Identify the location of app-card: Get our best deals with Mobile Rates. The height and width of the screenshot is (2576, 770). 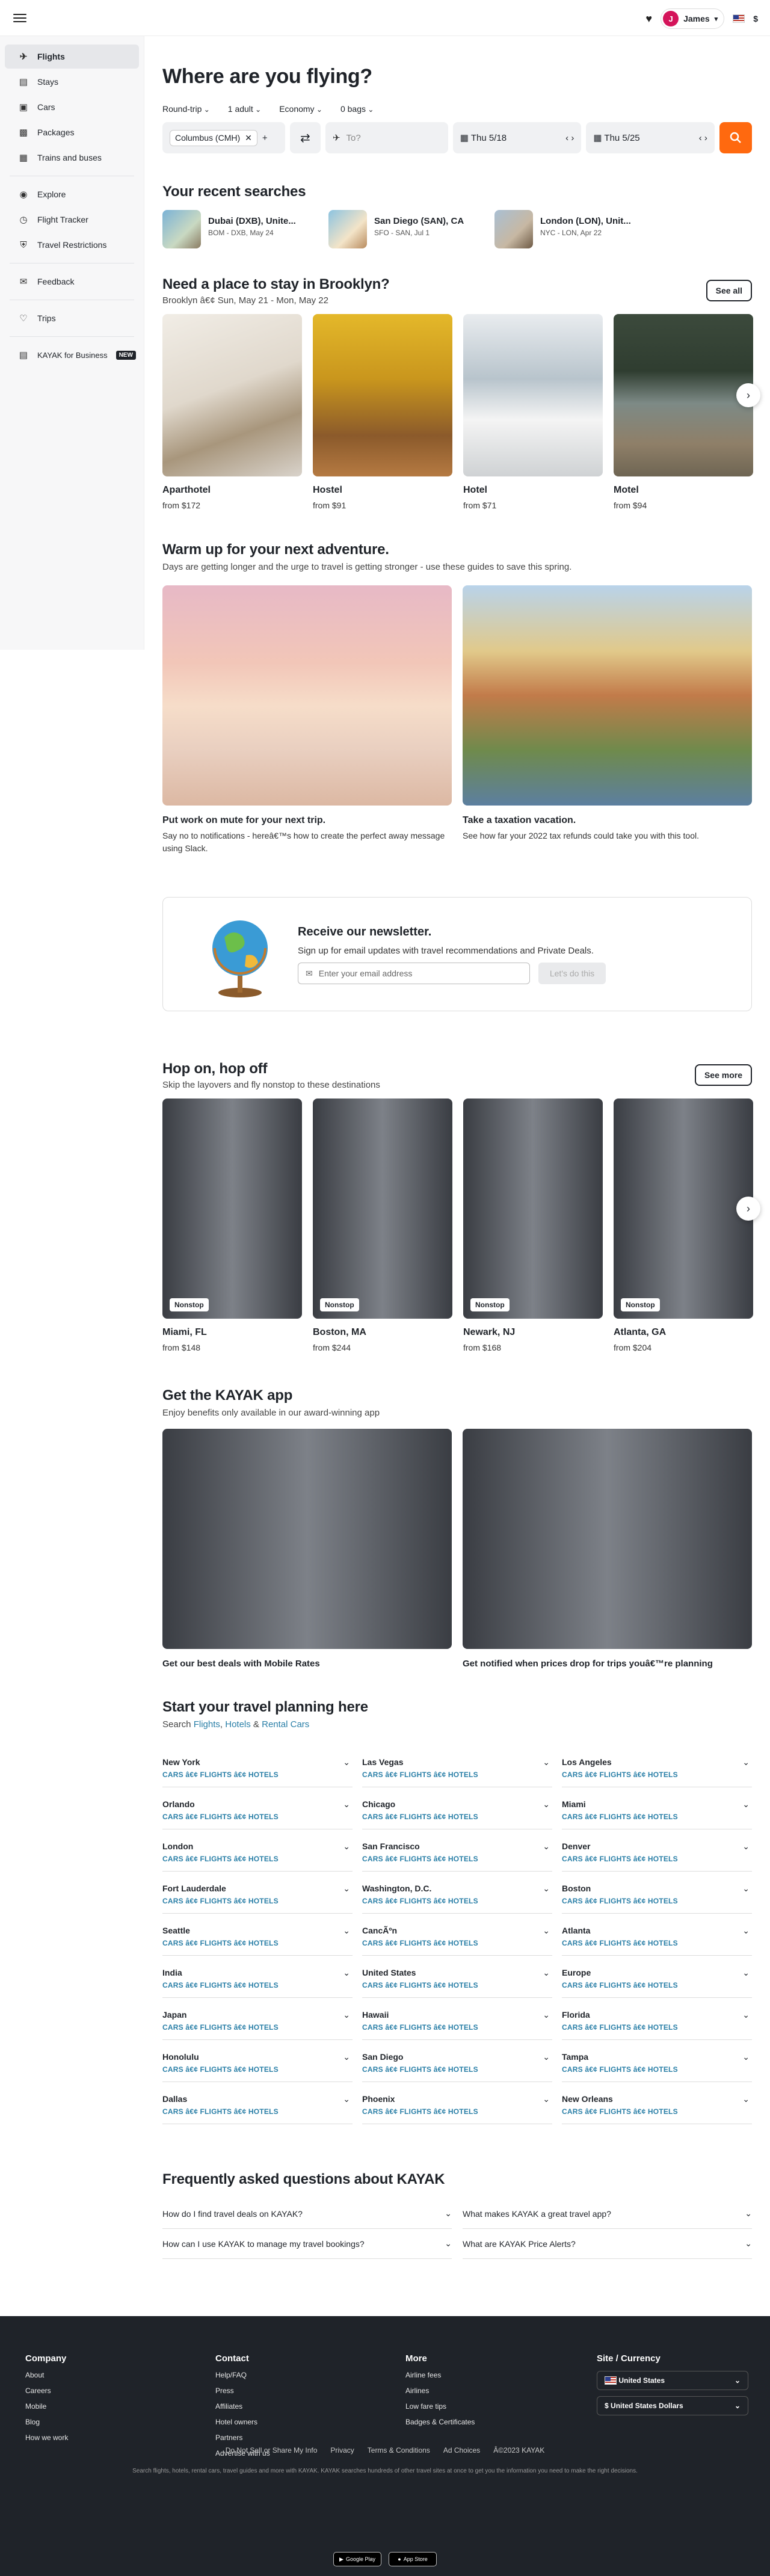
(307, 1549).